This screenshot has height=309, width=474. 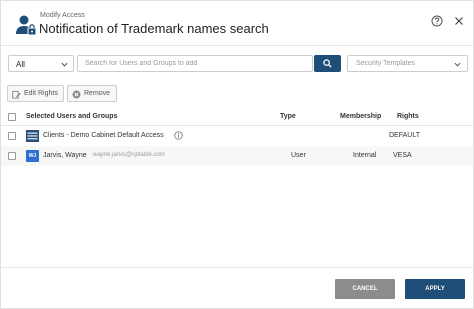 I want to click on dialog-subtitle: Modify Access, so click(x=62, y=15).